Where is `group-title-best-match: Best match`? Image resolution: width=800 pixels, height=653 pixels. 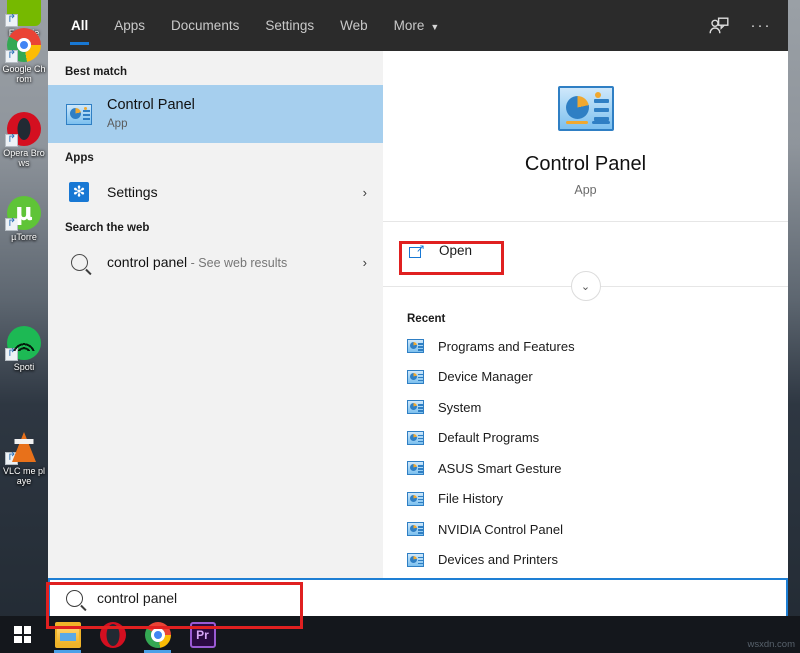 group-title-best-match: Best match is located at coordinates (96, 72).